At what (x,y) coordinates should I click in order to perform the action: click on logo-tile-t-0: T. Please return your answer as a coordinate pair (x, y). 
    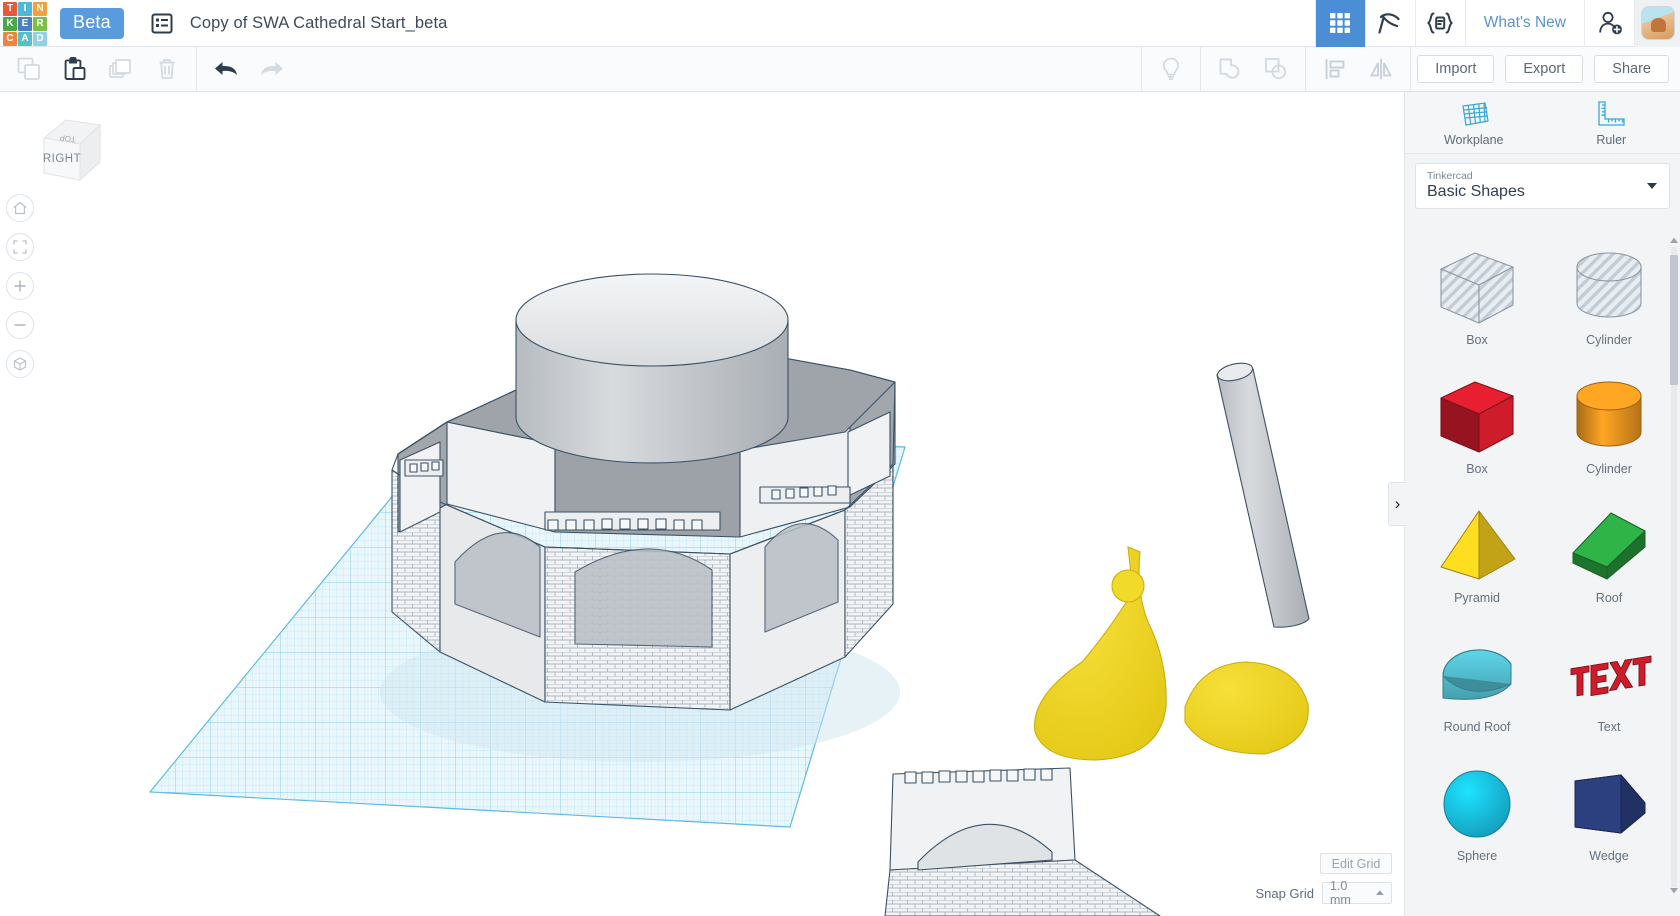
    Looking at the image, I should click on (10, 8).